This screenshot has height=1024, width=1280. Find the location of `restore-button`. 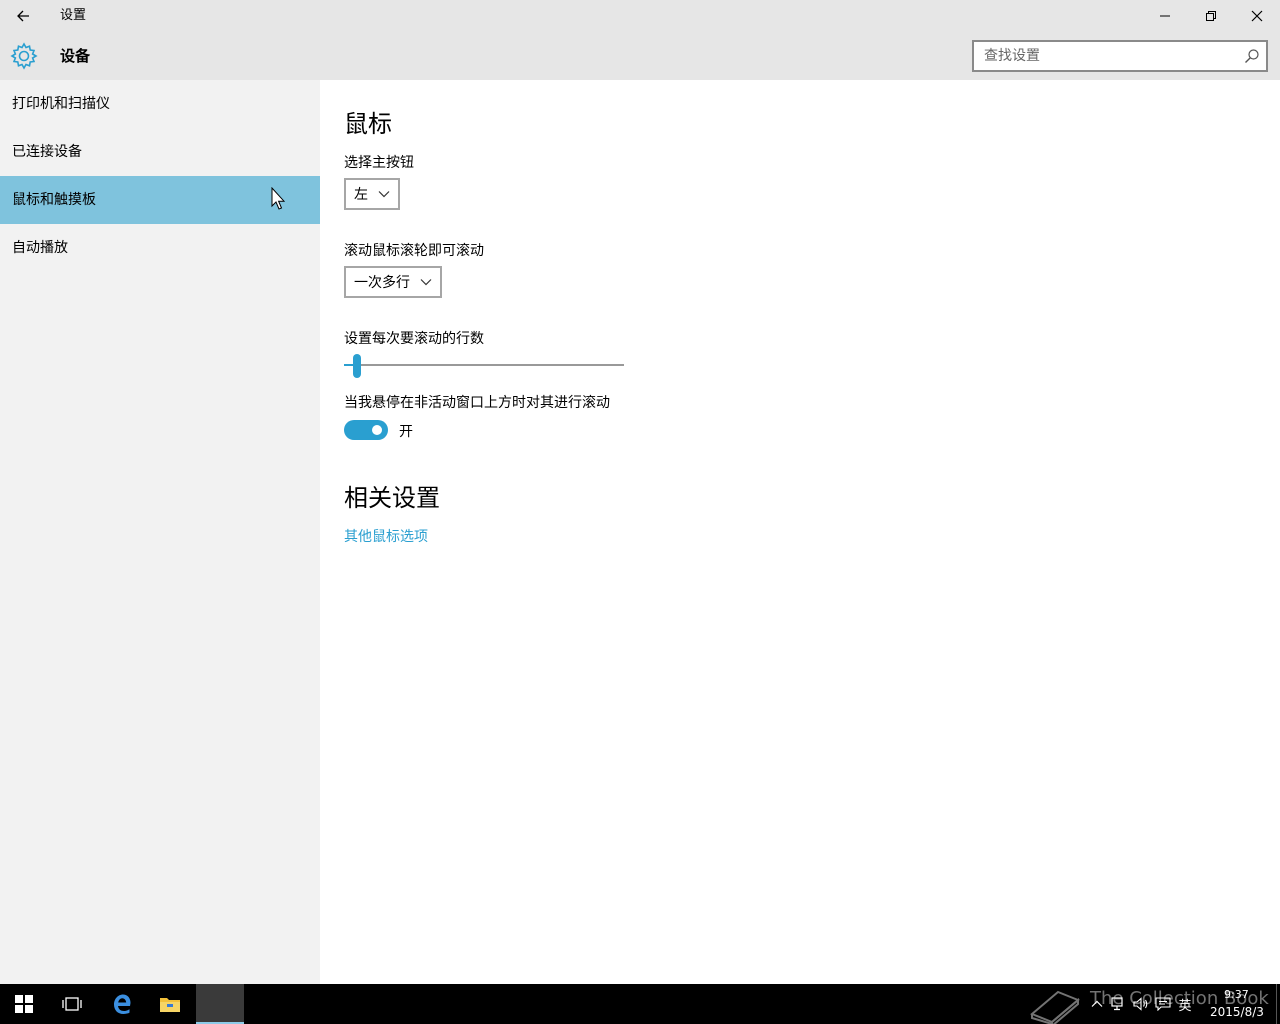

restore-button is located at coordinates (1211, 16).